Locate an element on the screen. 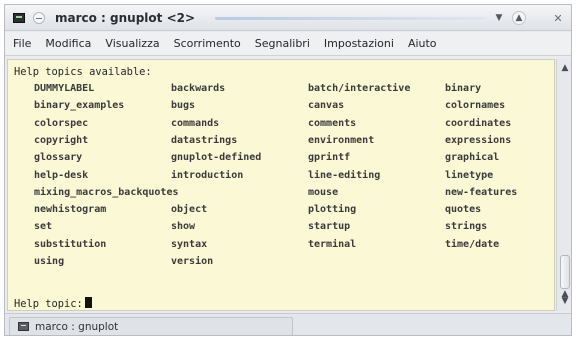 The width and height of the screenshot is (576, 340). scroll-down-arrow-icon: ▲ ▼ is located at coordinates (564, 298).